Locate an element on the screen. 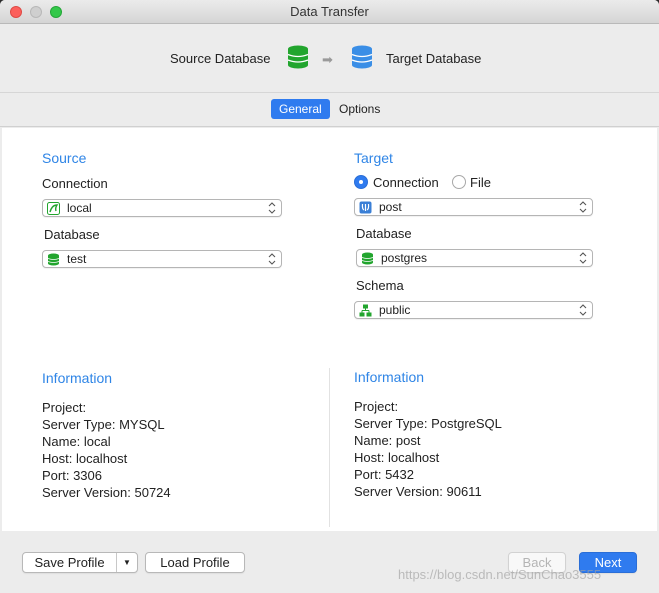 This screenshot has width=659, height=593. source-info-project: Project: is located at coordinates (64, 407).